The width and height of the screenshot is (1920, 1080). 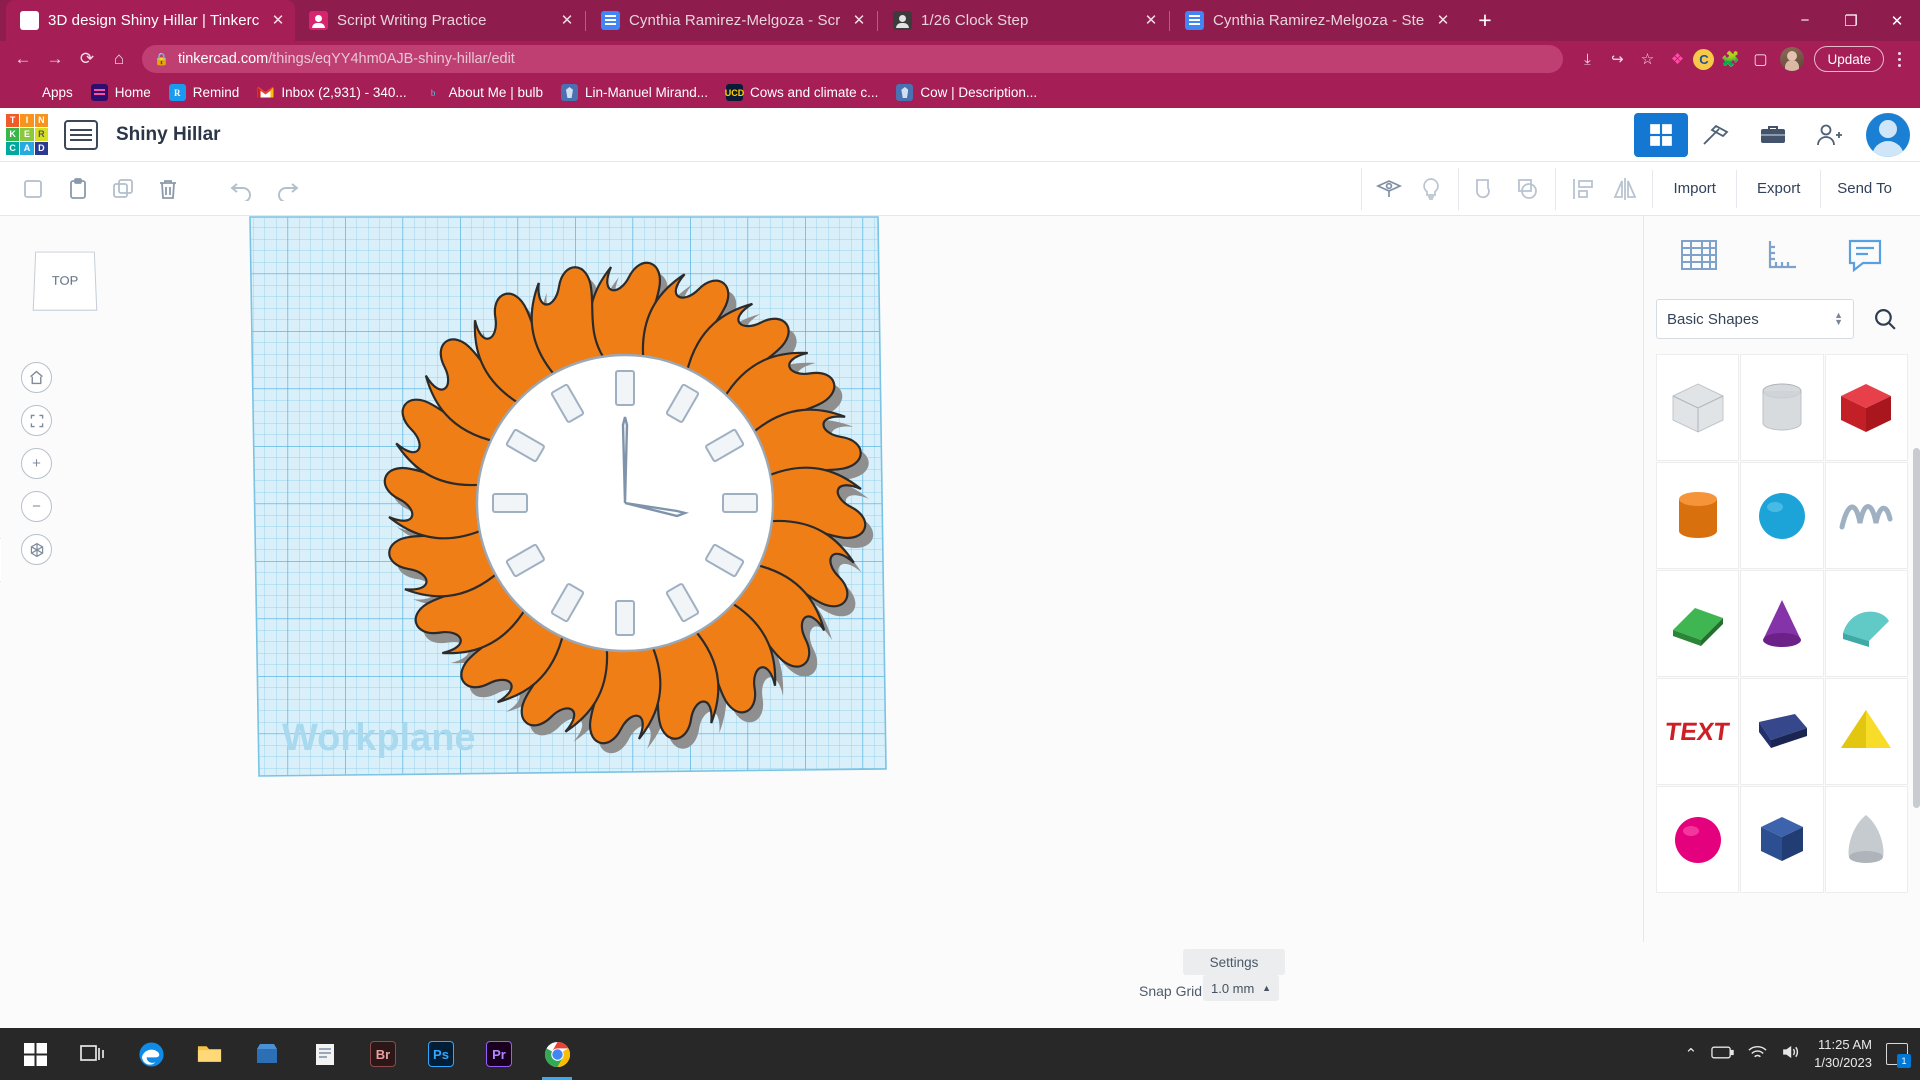 What do you see at coordinates (55, 59) in the screenshot?
I see `forward-button: →` at bounding box center [55, 59].